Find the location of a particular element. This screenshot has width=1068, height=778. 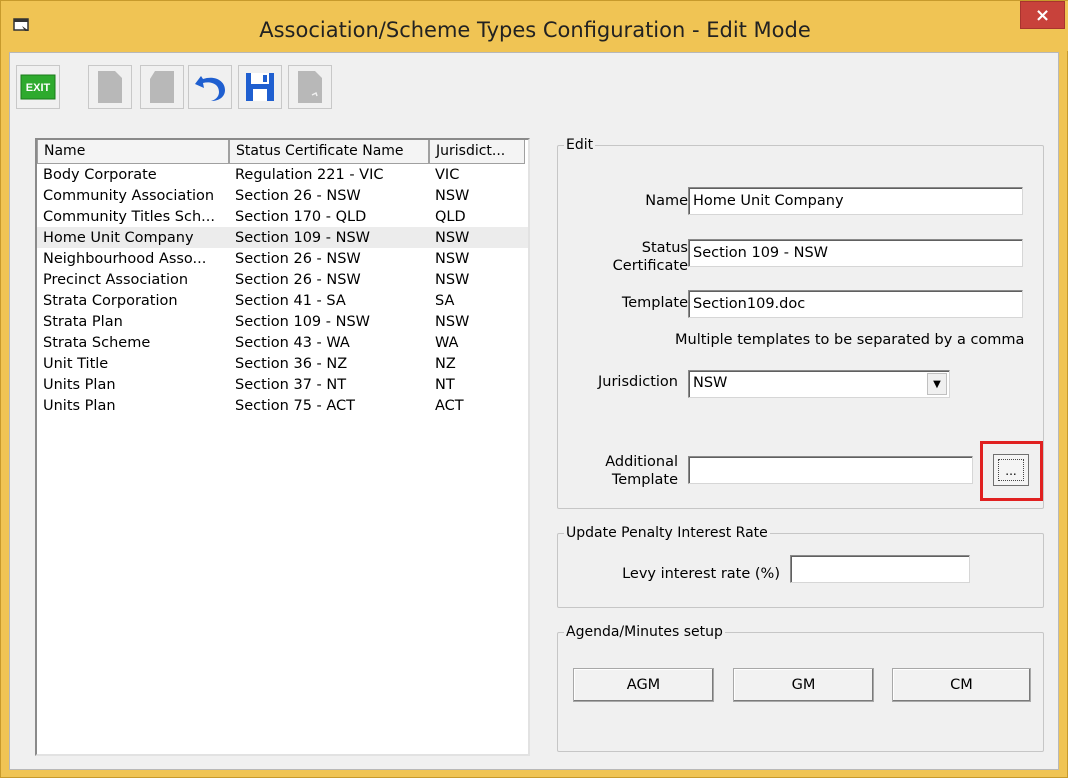

copy-button is located at coordinates (162, 87).